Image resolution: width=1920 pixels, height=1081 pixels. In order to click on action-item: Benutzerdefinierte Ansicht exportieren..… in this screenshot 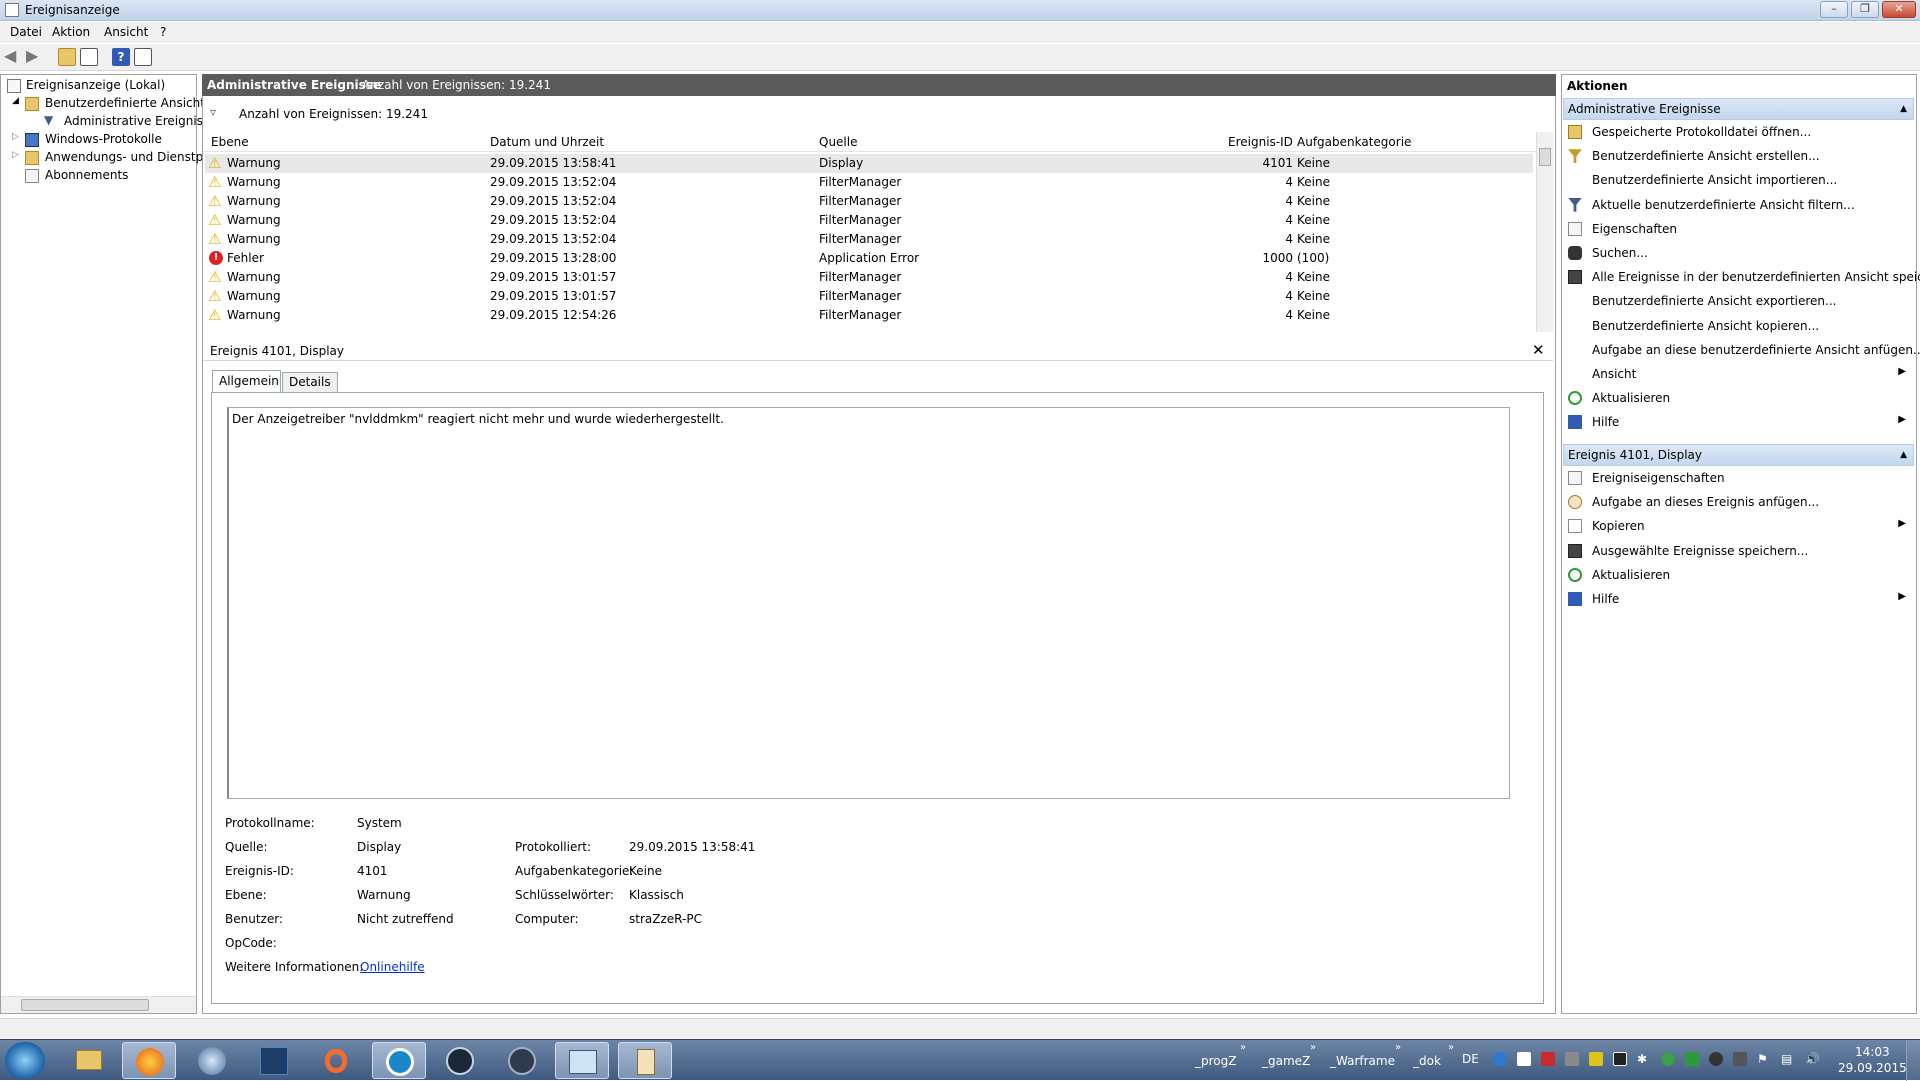, I will do `click(1738, 302)`.